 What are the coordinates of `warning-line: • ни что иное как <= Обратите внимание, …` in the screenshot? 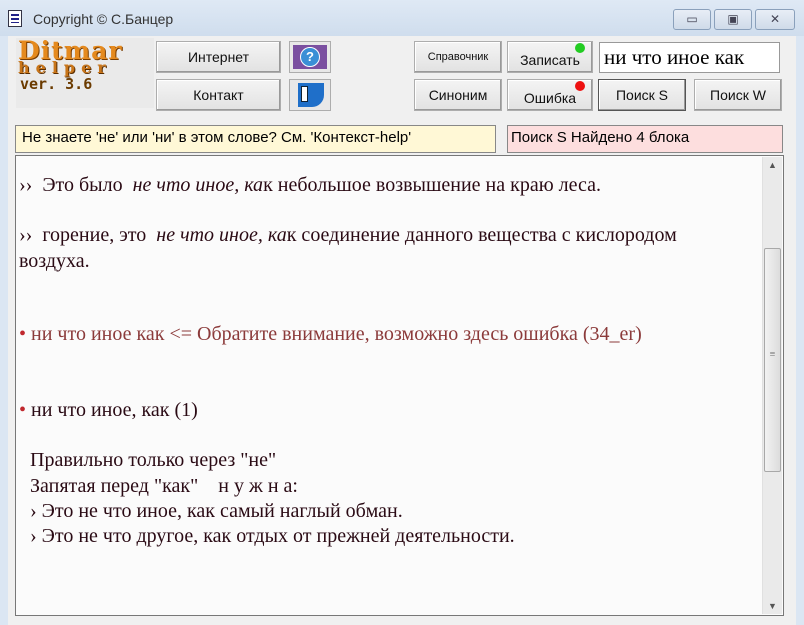 It's located at (330, 334).